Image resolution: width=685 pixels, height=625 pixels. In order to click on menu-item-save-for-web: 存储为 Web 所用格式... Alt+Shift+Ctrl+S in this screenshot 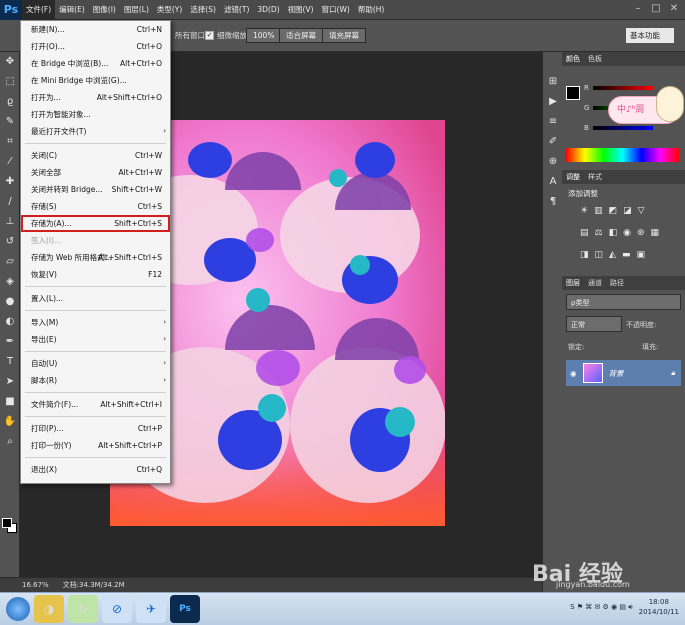, I will do `click(95, 257)`.